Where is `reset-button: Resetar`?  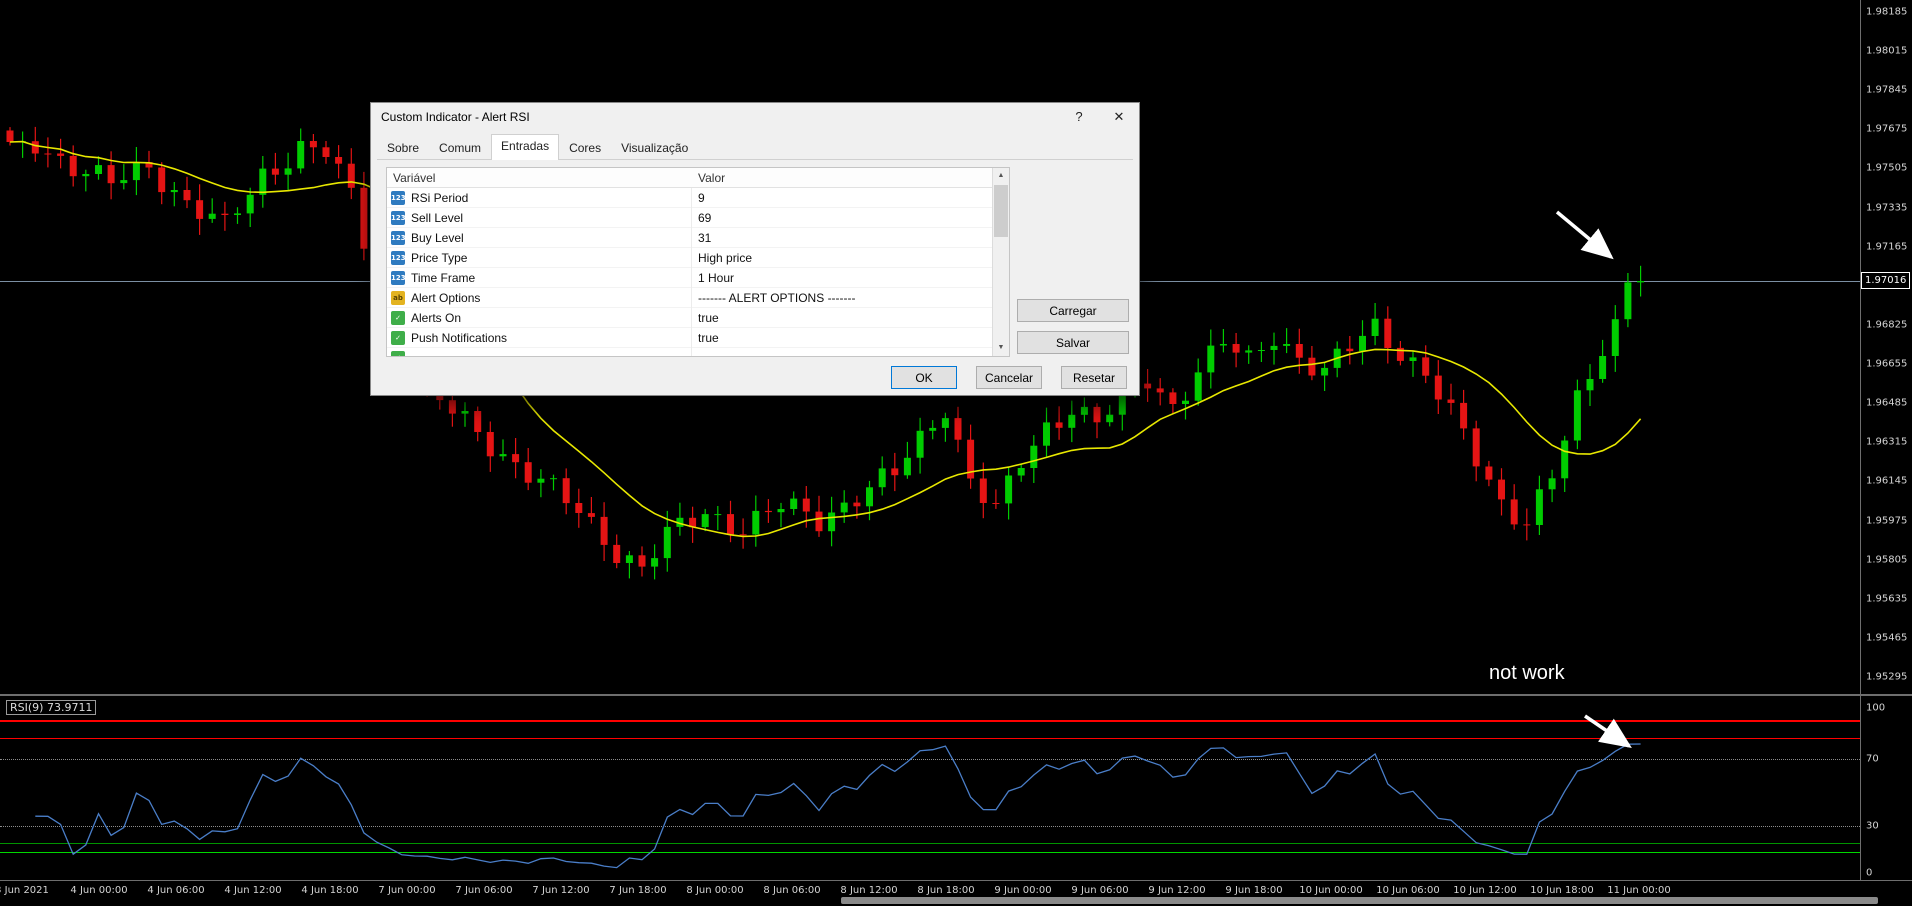 reset-button: Resetar is located at coordinates (1094, 377).